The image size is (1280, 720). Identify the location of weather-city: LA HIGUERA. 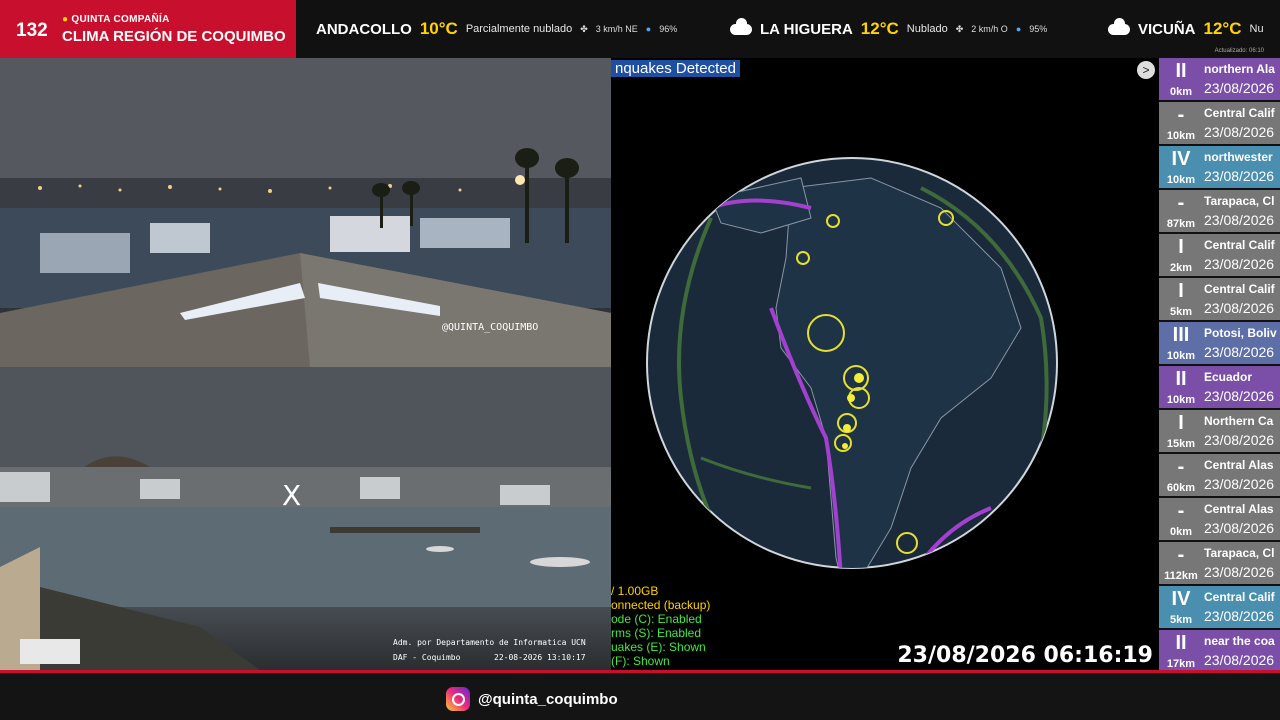
(806, 29).